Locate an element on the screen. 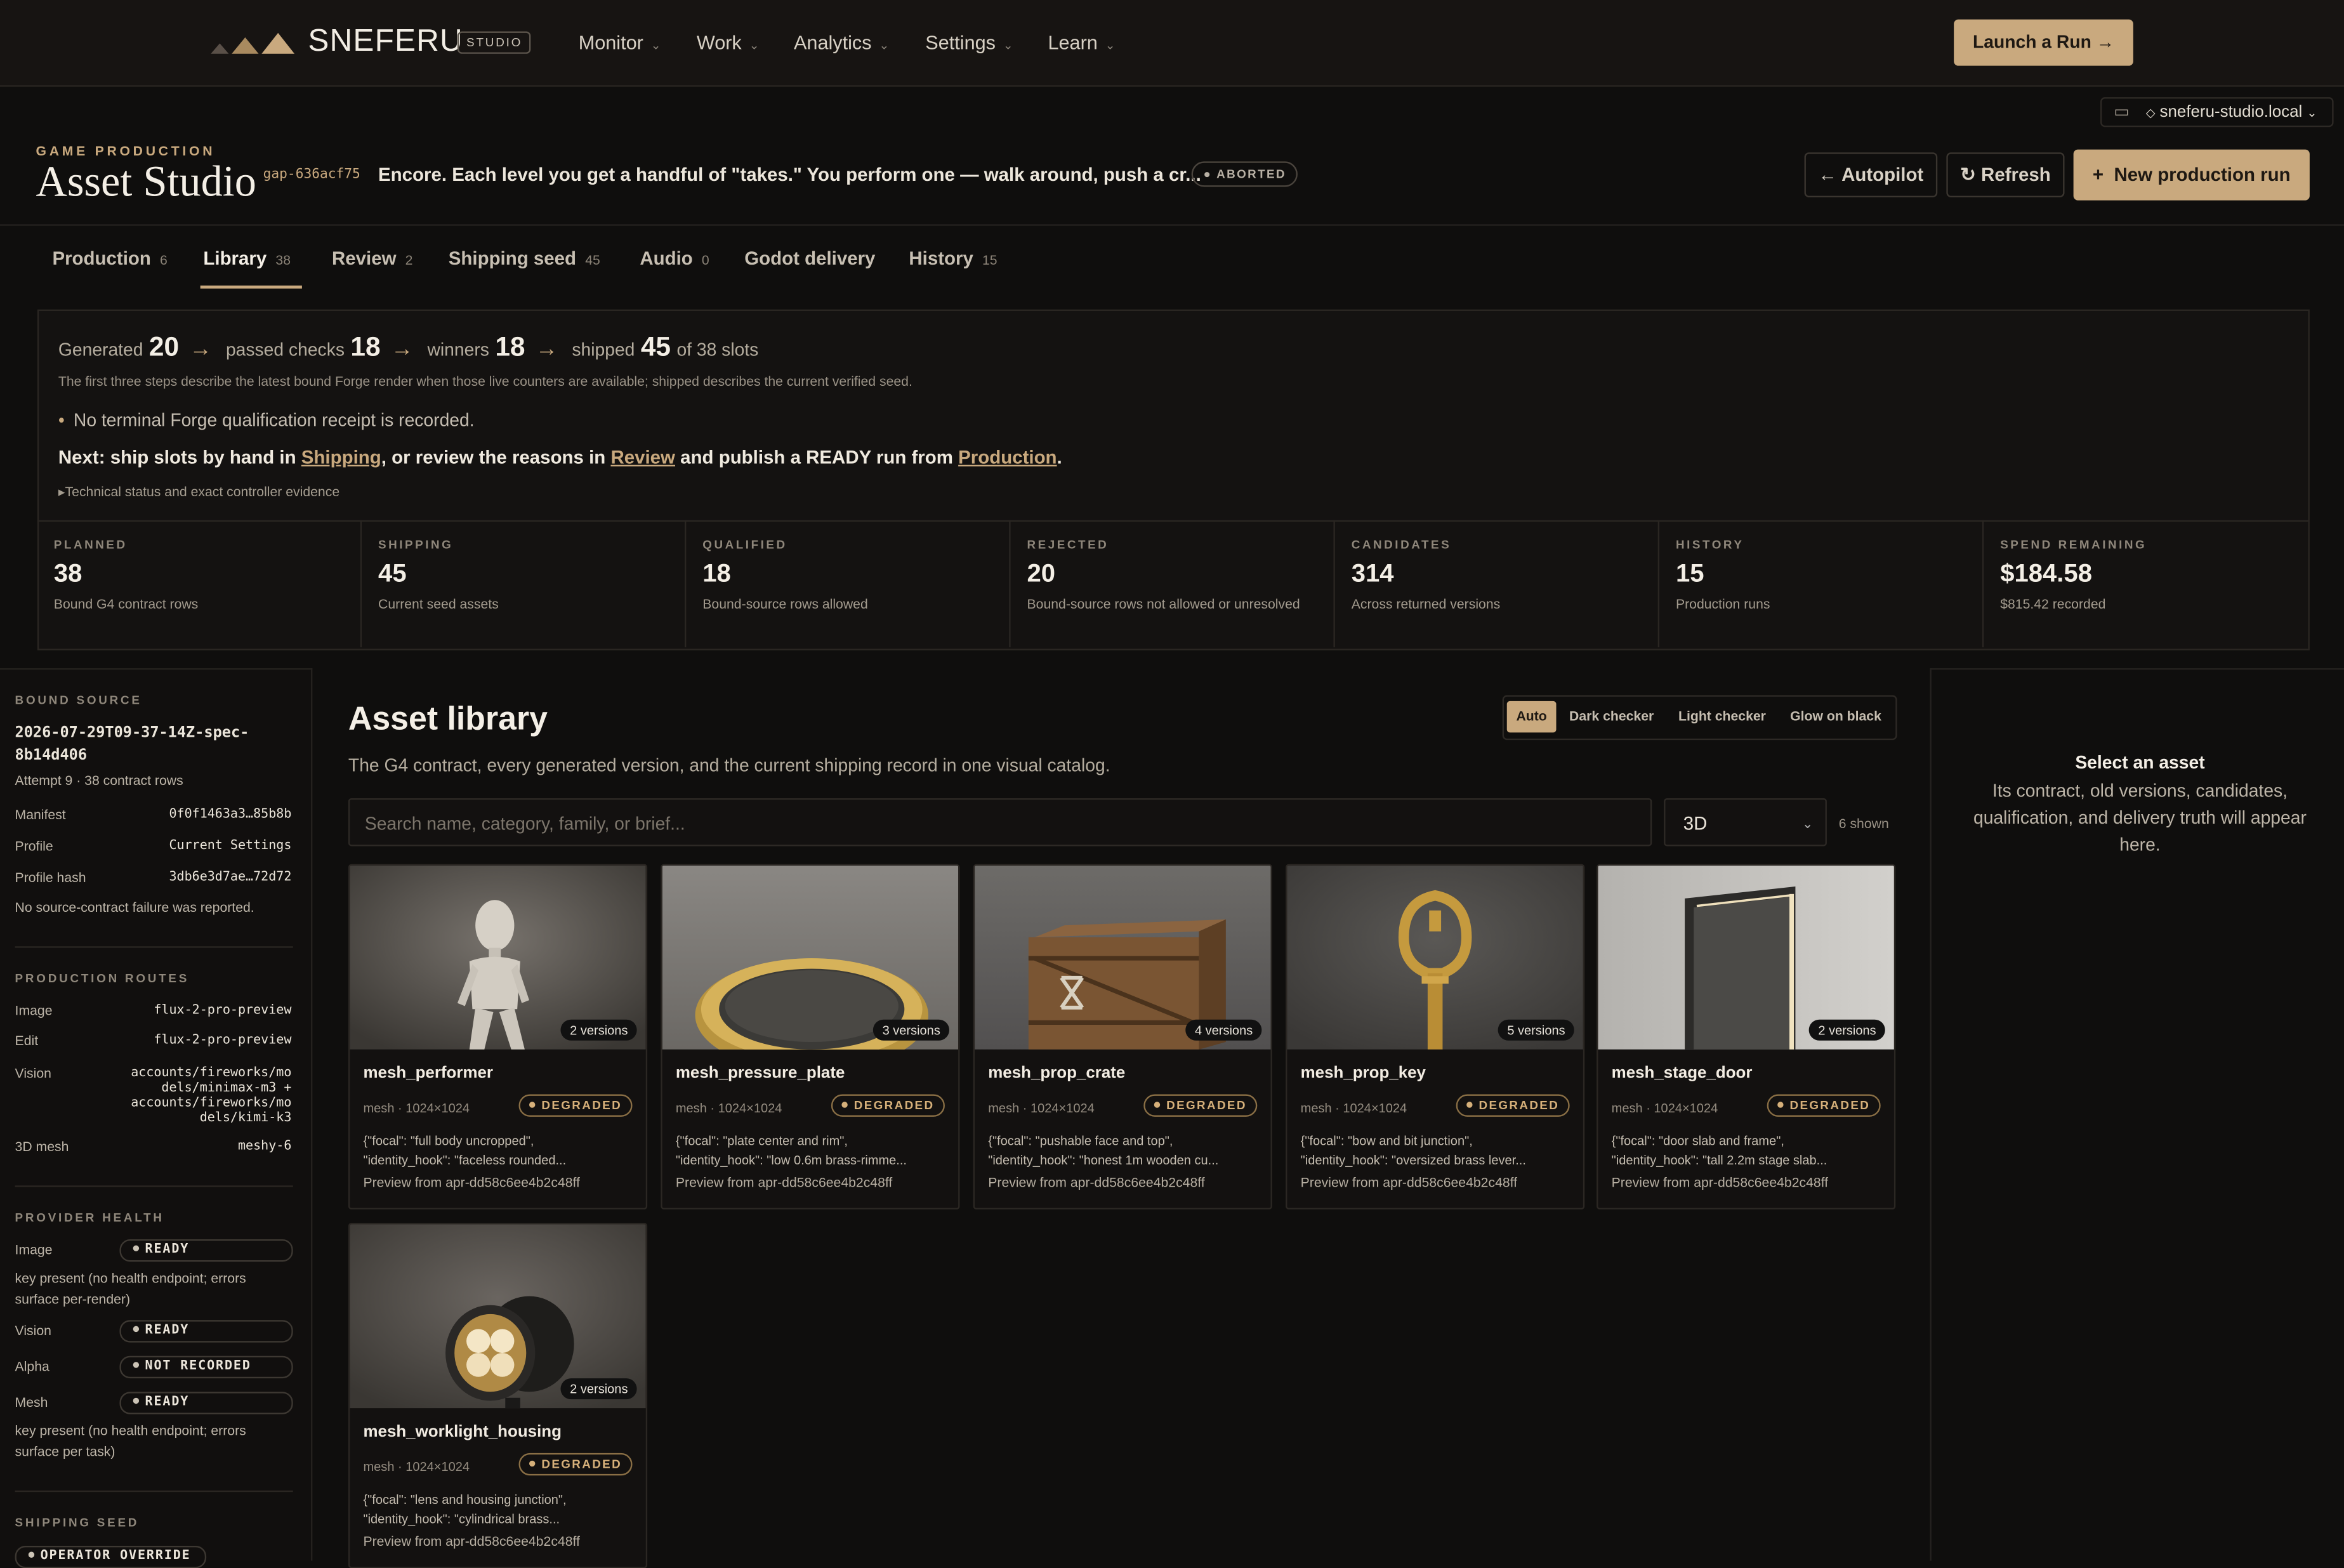  chevron-down-icon: ⌄ is located at coordinates (1807, 823).